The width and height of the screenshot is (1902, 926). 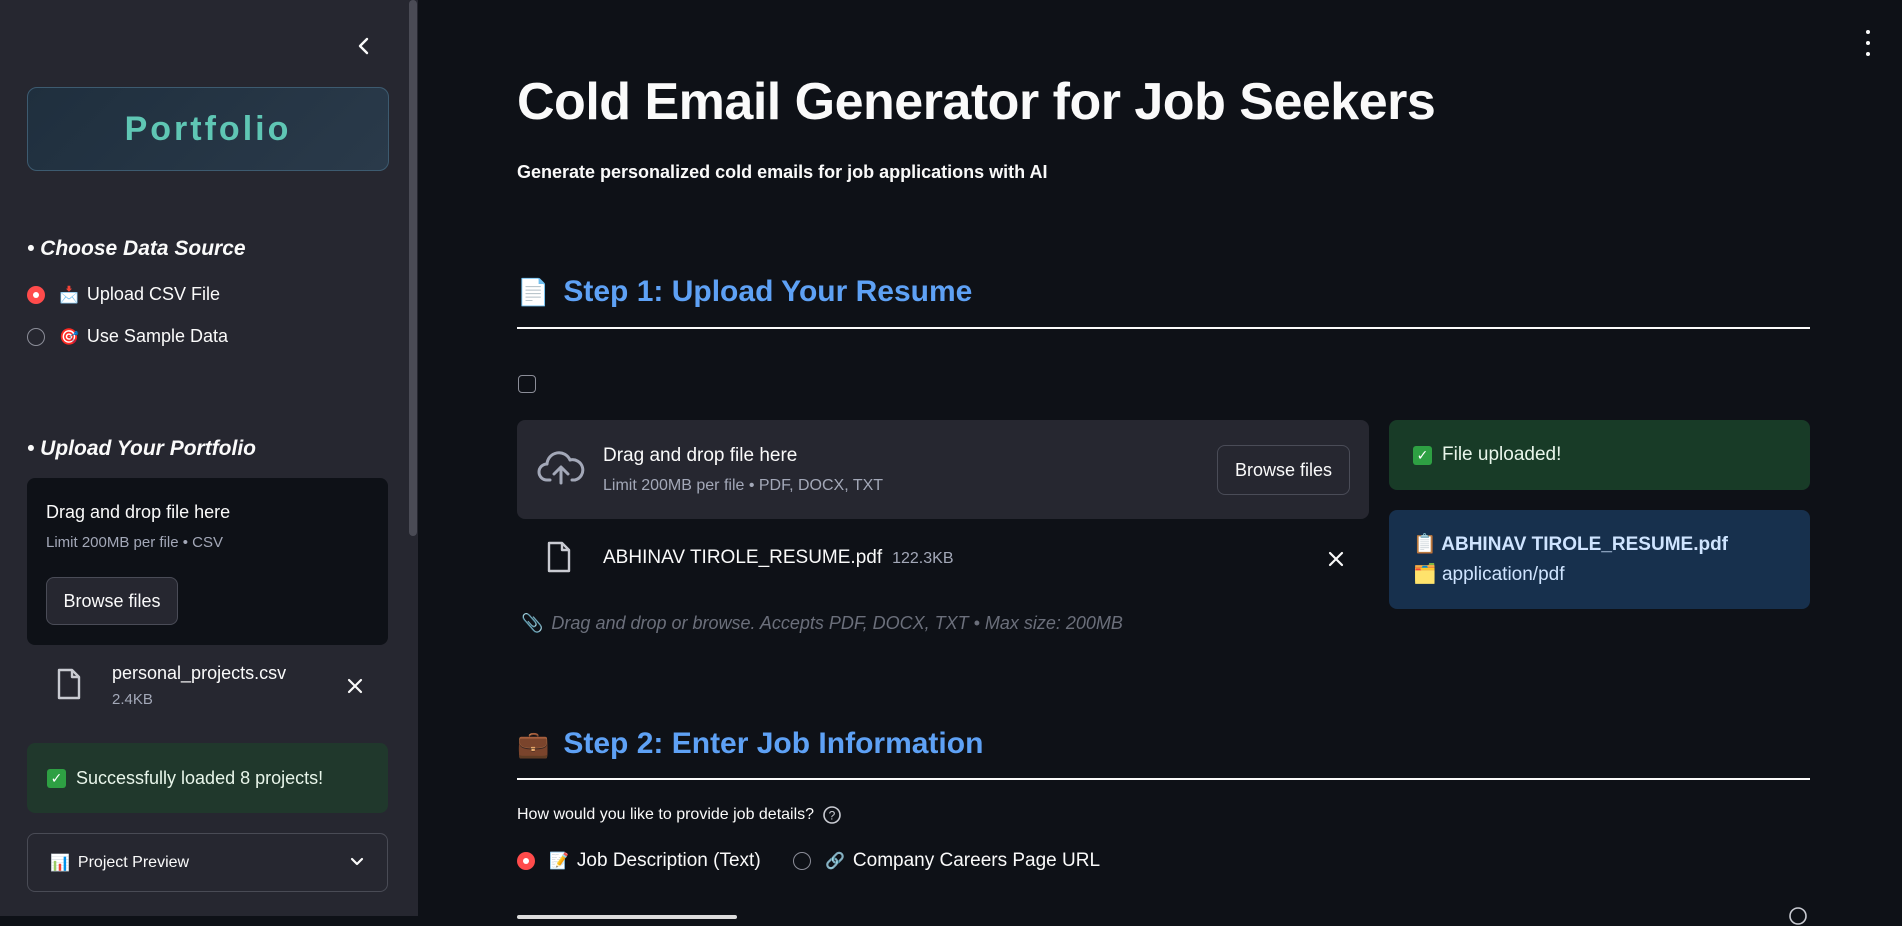 I want to click on success-message: Successfully loaded 8 projects!, so click(x=200, y=777).